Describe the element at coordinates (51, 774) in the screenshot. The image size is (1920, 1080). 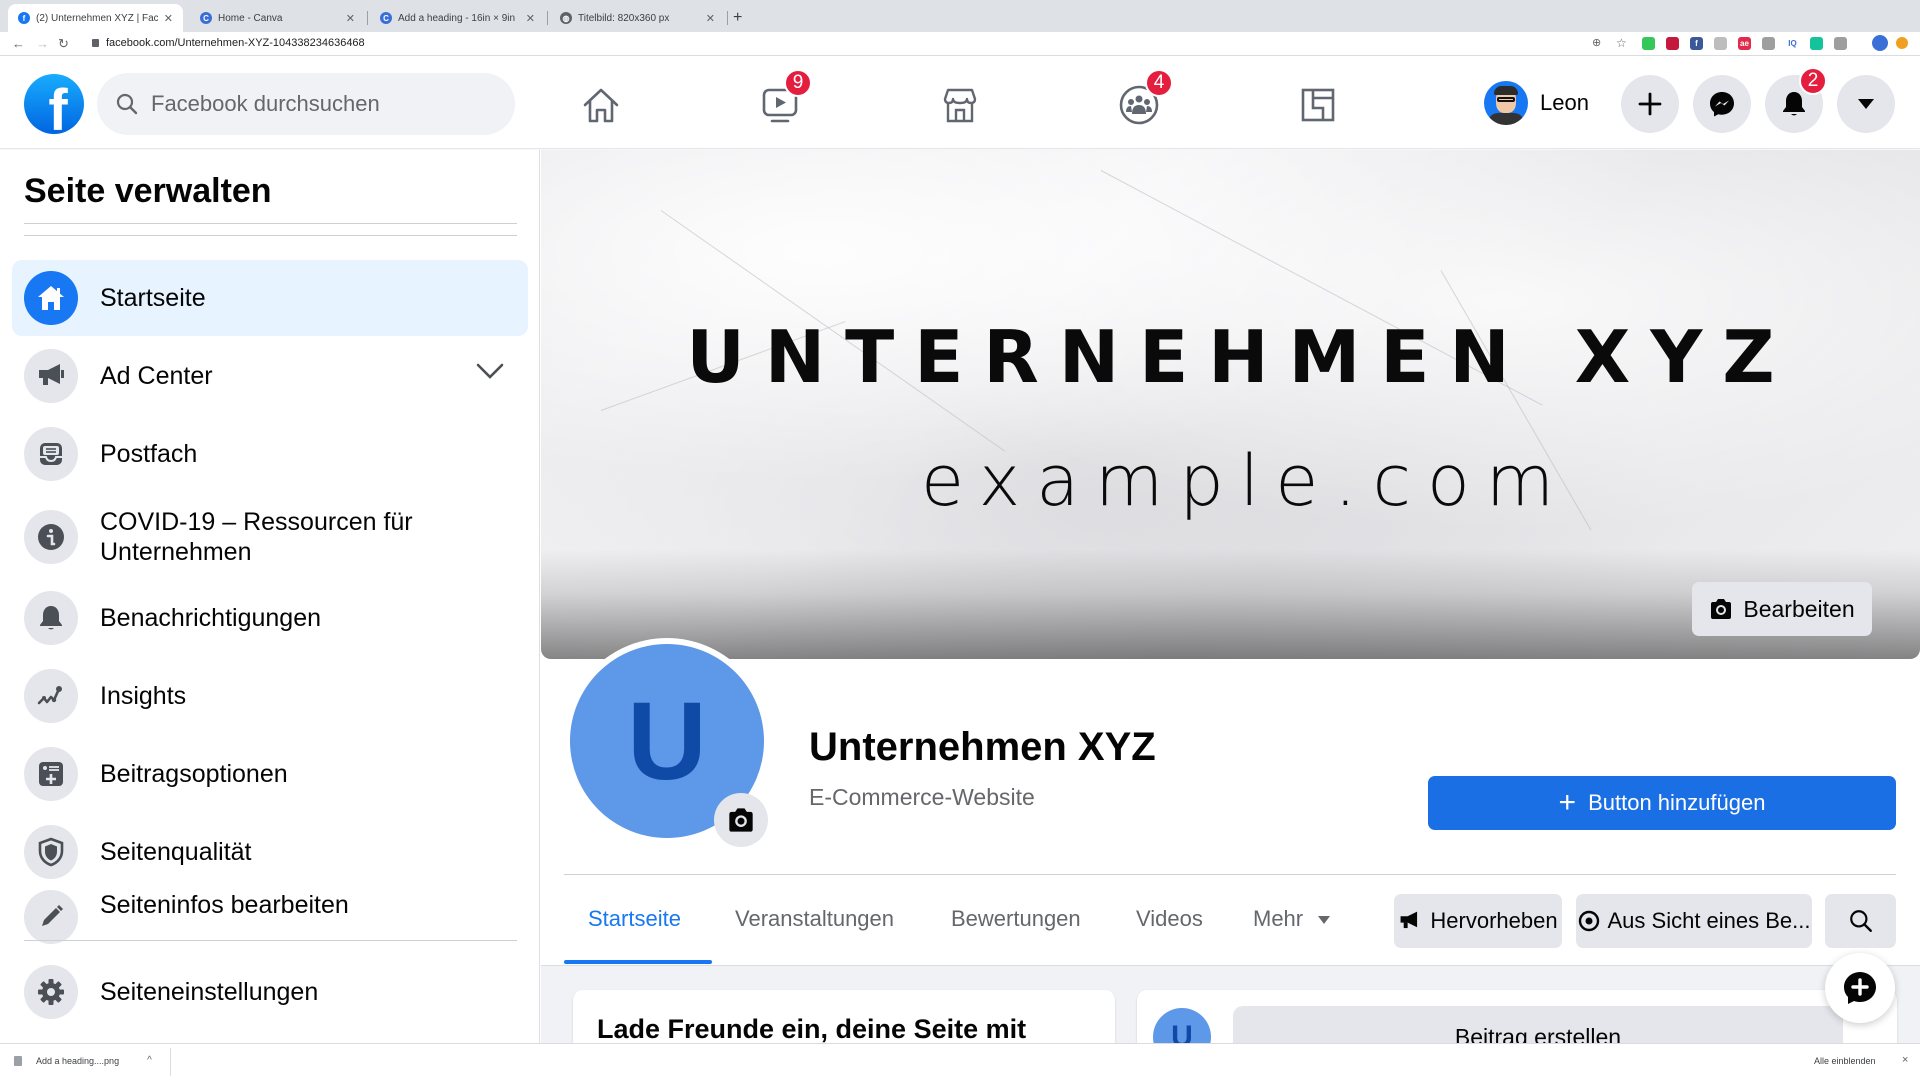
I see `post-options-icon` at that location.